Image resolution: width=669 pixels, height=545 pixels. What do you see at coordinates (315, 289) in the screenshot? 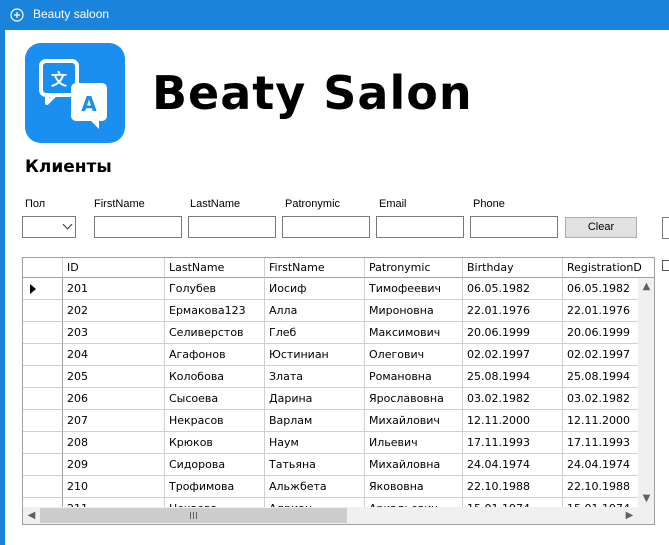
I see `table-cell: Иосиф` at bounding box center [315, 289].